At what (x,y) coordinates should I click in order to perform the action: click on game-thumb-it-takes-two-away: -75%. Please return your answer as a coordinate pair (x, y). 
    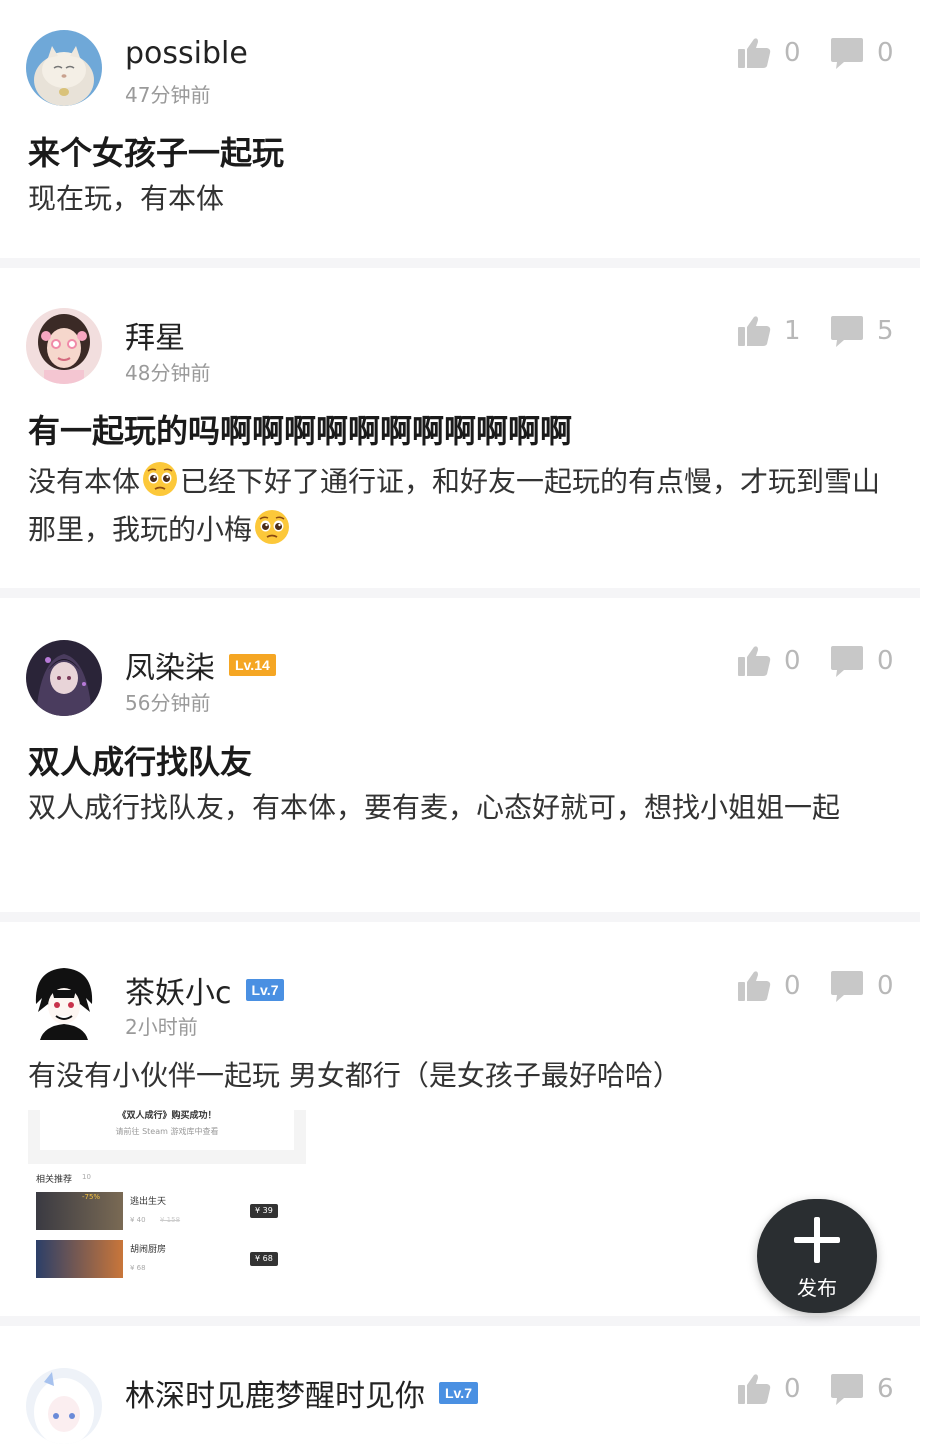
    Looking at the image, I should click on (79, 1211).